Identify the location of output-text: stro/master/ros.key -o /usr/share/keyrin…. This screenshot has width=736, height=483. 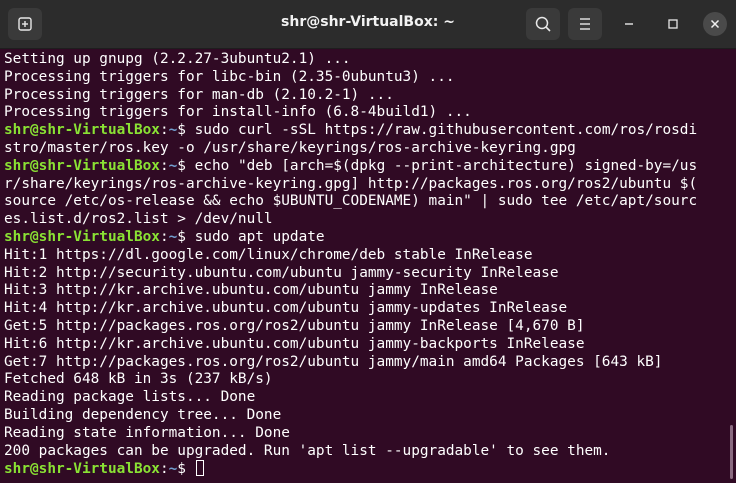
(290, 147).